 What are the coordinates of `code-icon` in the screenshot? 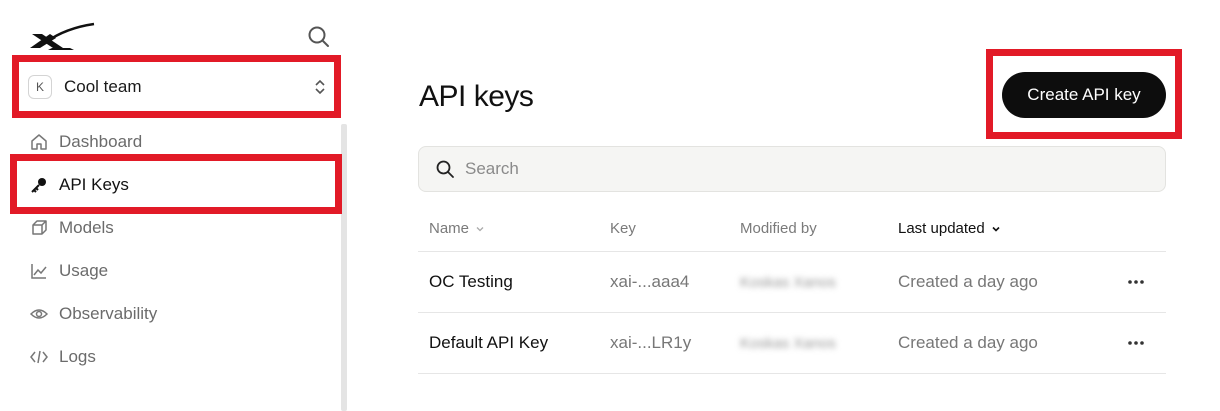 It's located at (39, 357).